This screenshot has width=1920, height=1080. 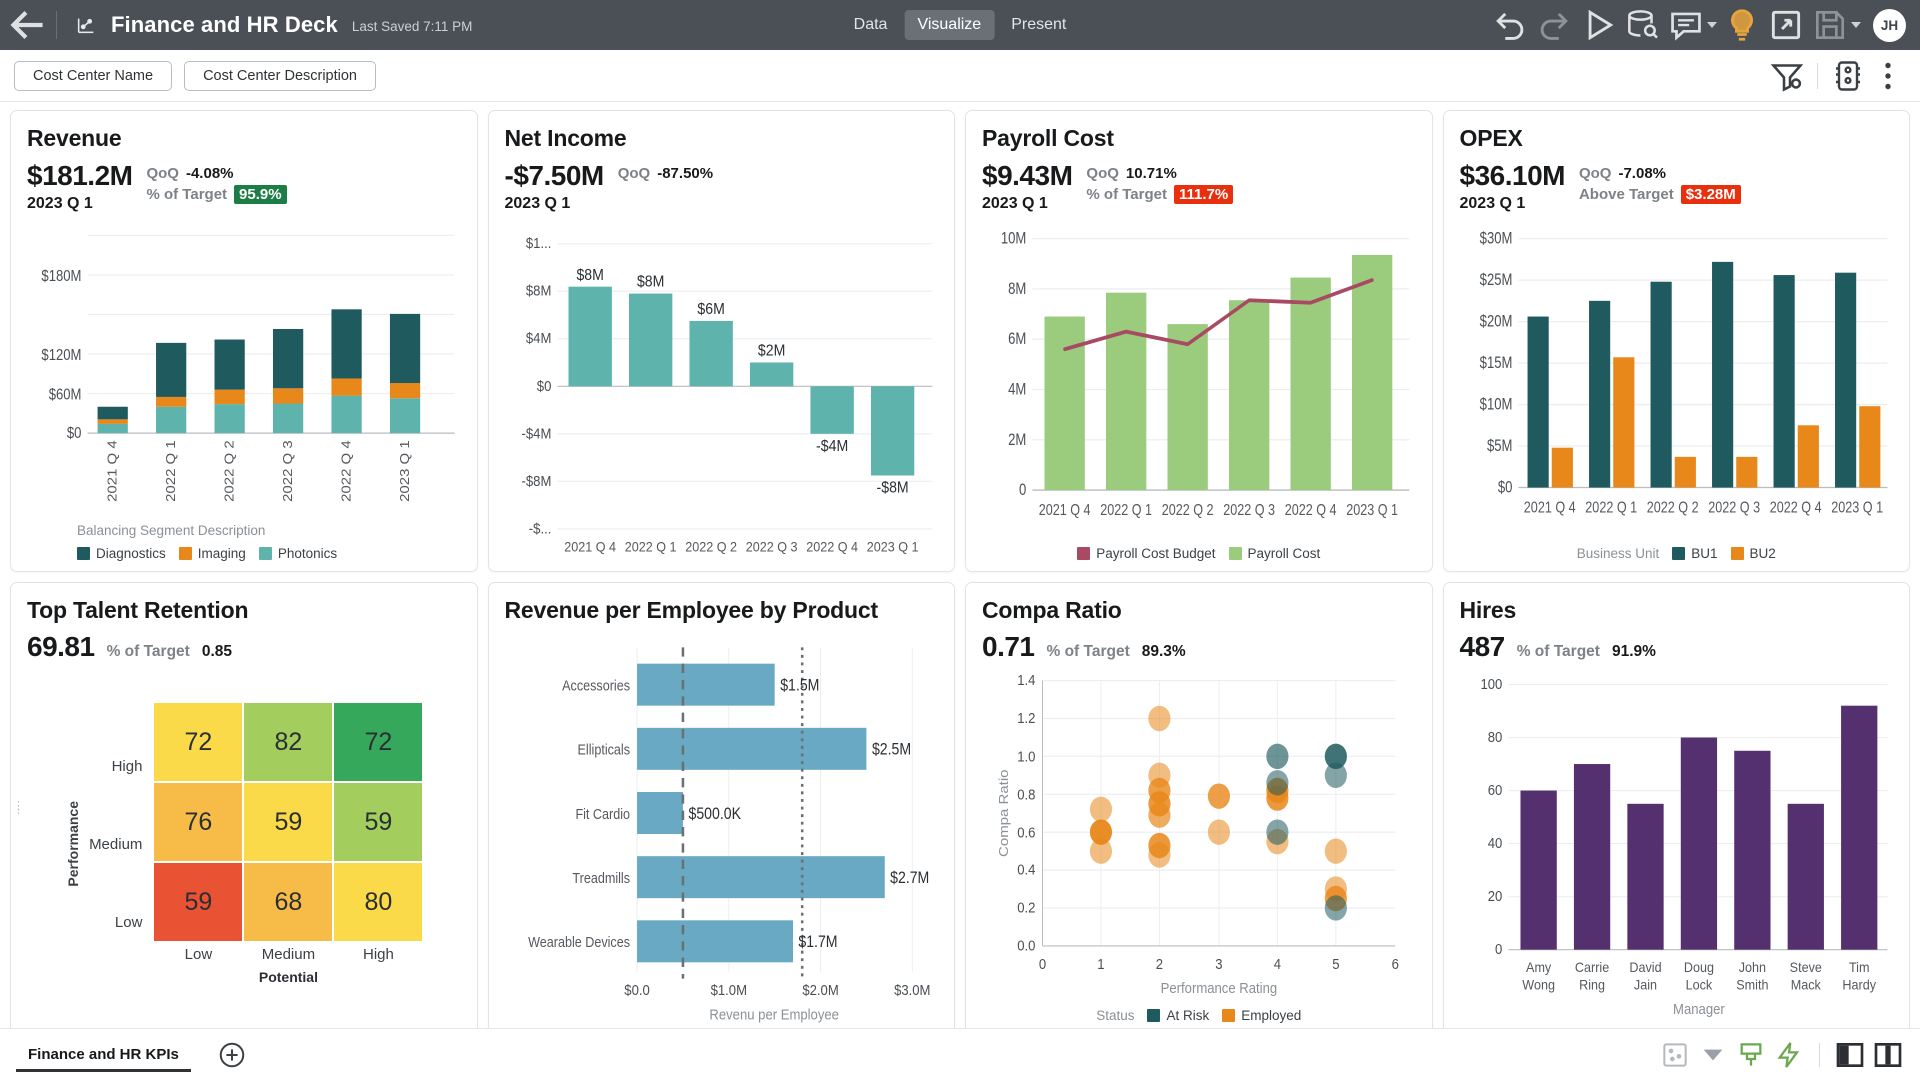 I want to click on undo-icon, so click(x=1510, y=25).